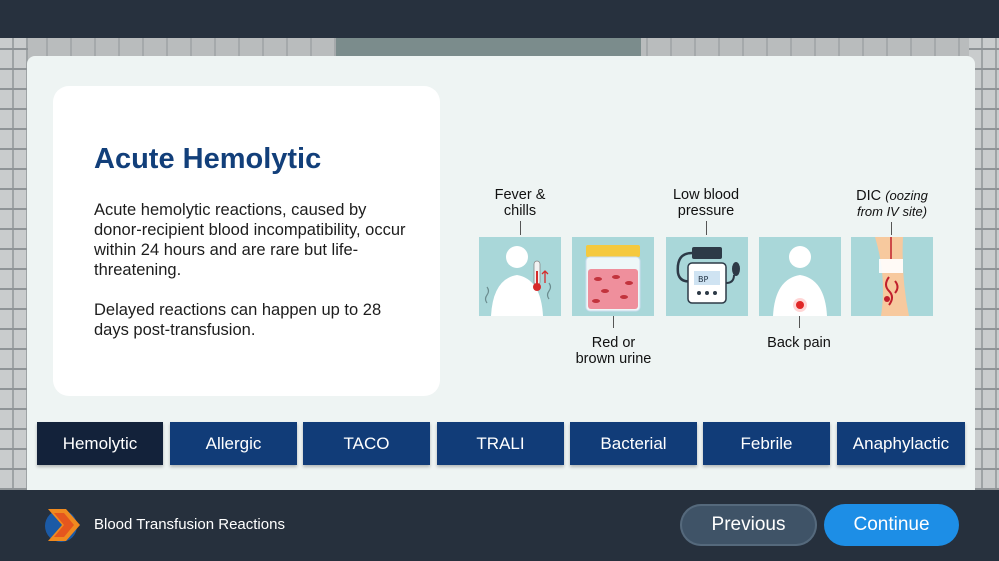 This screenshot has width=999, height=561. Describe the element at coordinates (799, 343) in the screenshot. I see `symptom-label-back-pain: Back pain` at that location.